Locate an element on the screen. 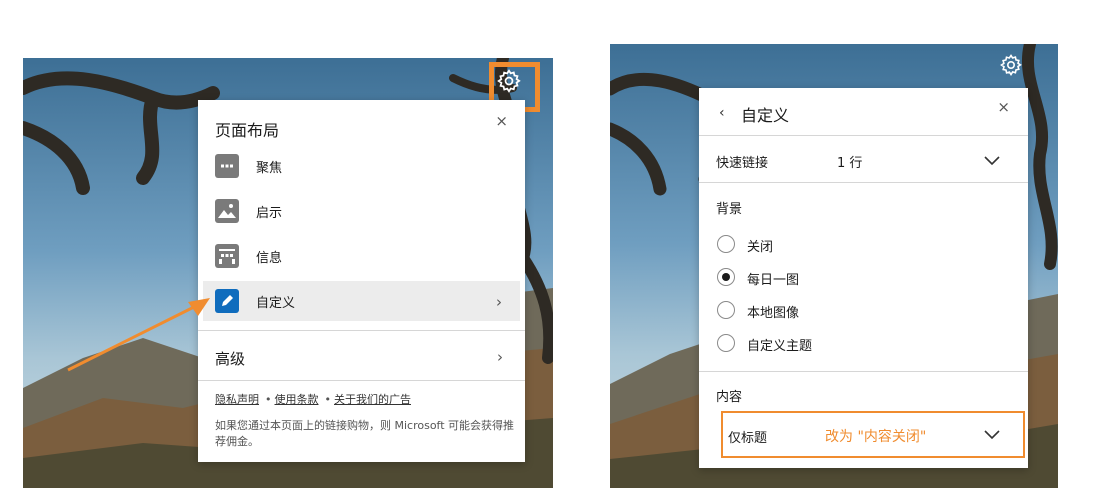  terms-link: 使用条款 is located at coordinates (297, 399).